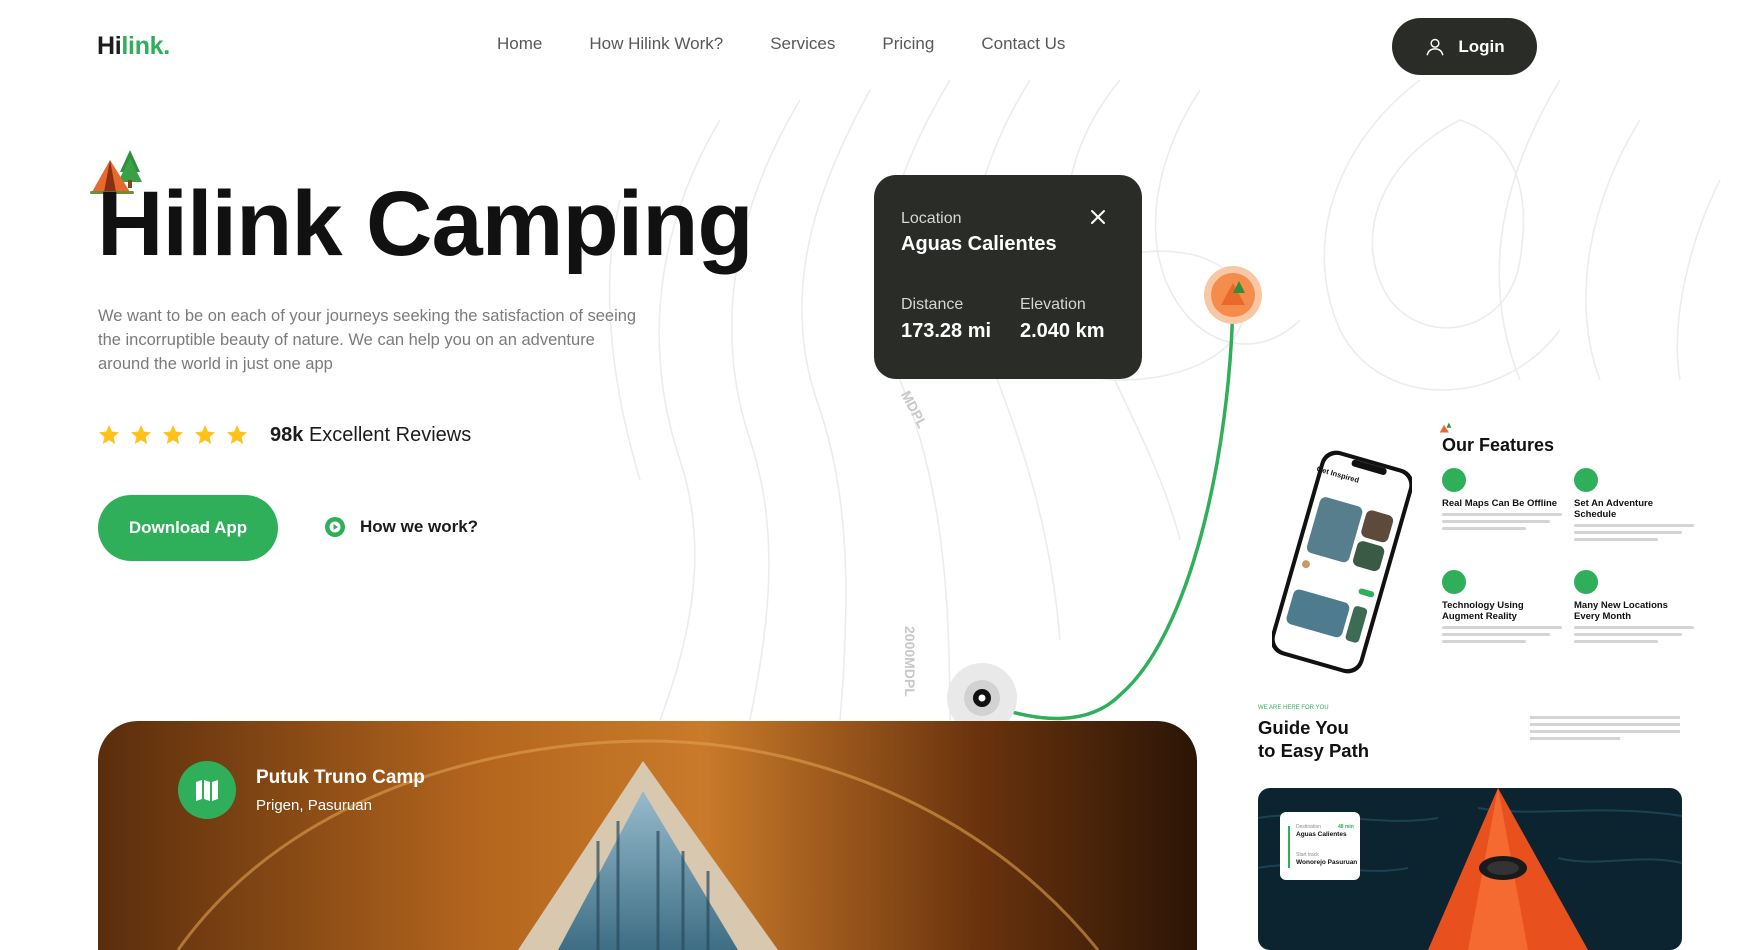 The width and height of the screenshot is (1744, 950). What do you see at coordinates (946, 331) in the screenshot?
I see `distance-value: 173.28 mi` at bounding box center [946, 331].